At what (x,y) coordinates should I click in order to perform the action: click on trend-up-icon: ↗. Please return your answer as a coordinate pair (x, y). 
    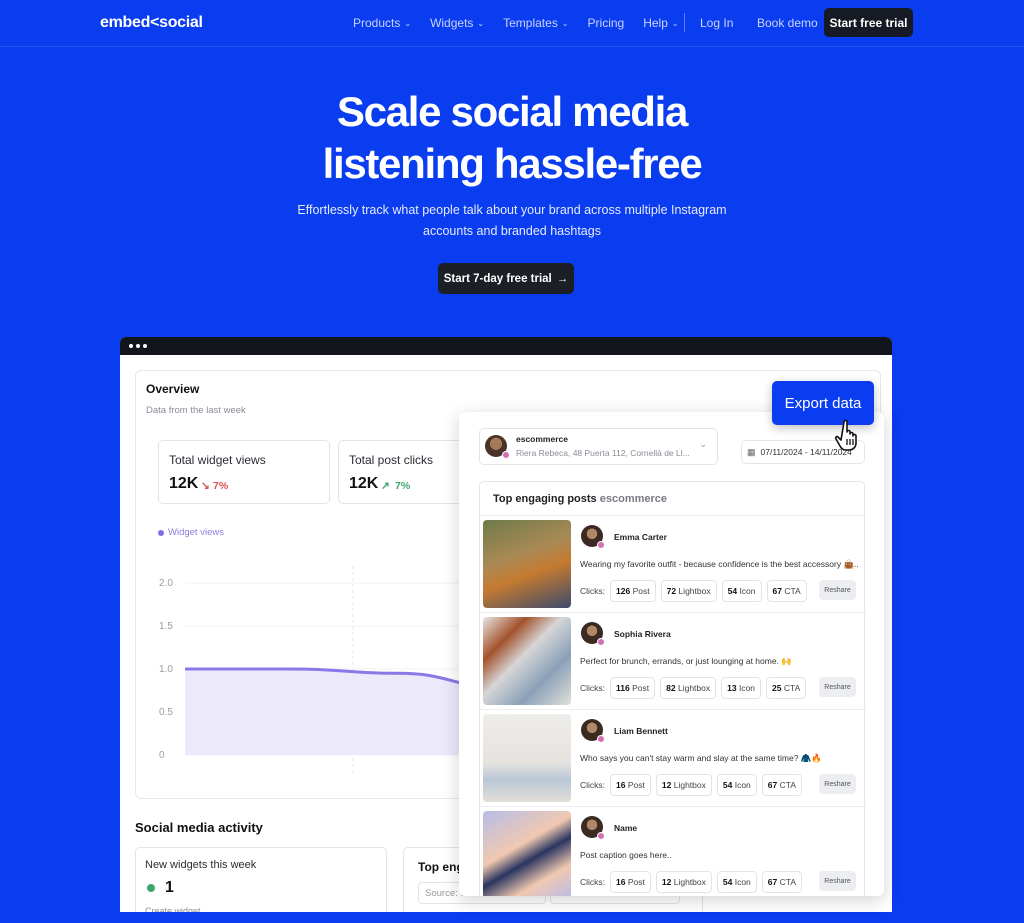
    Looking at the image, I should click on (385, 486).